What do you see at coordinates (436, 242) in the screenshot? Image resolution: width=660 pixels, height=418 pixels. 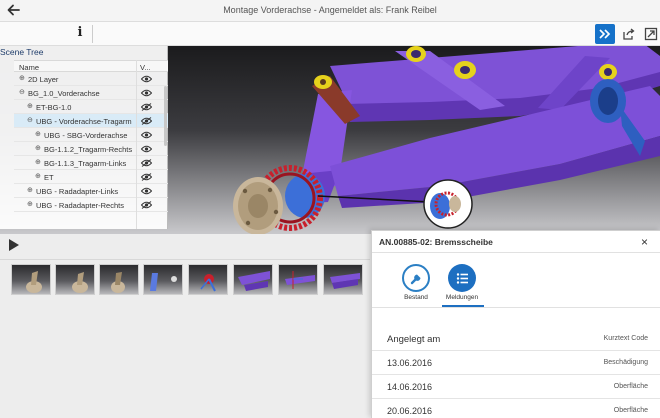 I see `panel-title: AN.00885-02: Bremsscheibe` at bounding box center [436, 242].